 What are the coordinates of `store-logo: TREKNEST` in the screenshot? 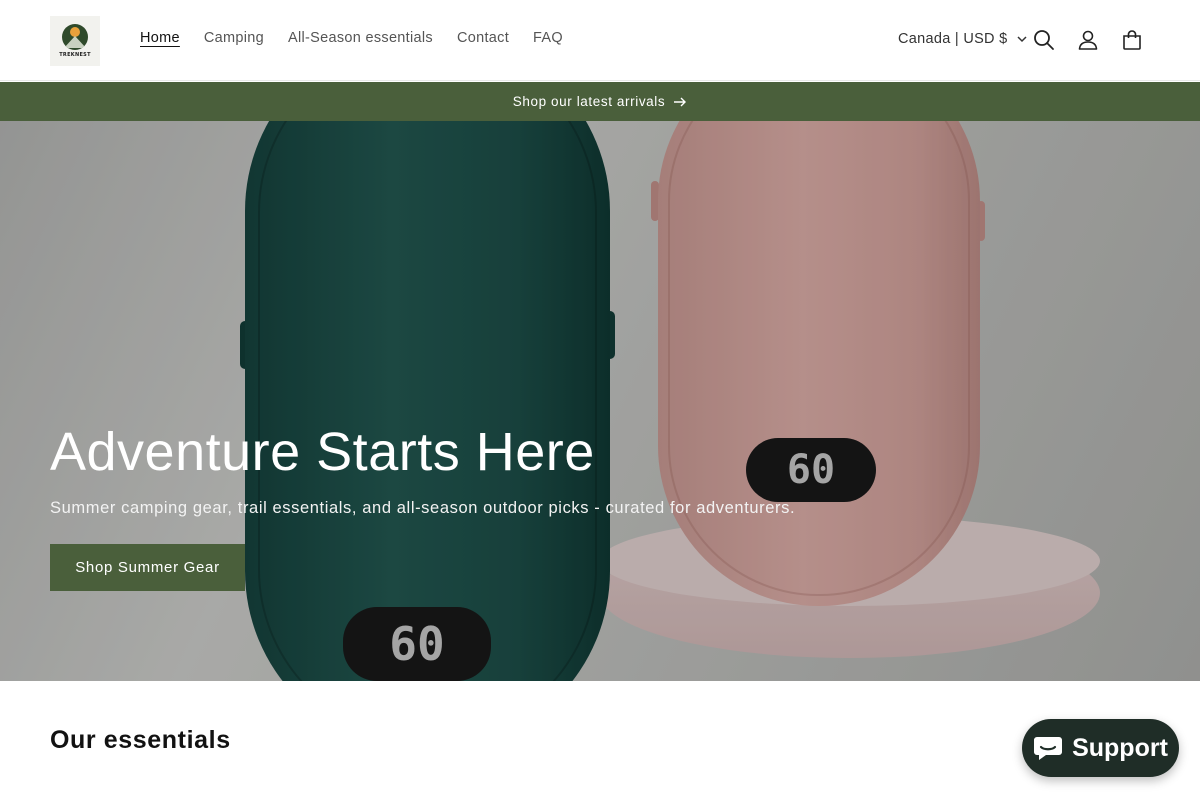 It's located at (75, 41).